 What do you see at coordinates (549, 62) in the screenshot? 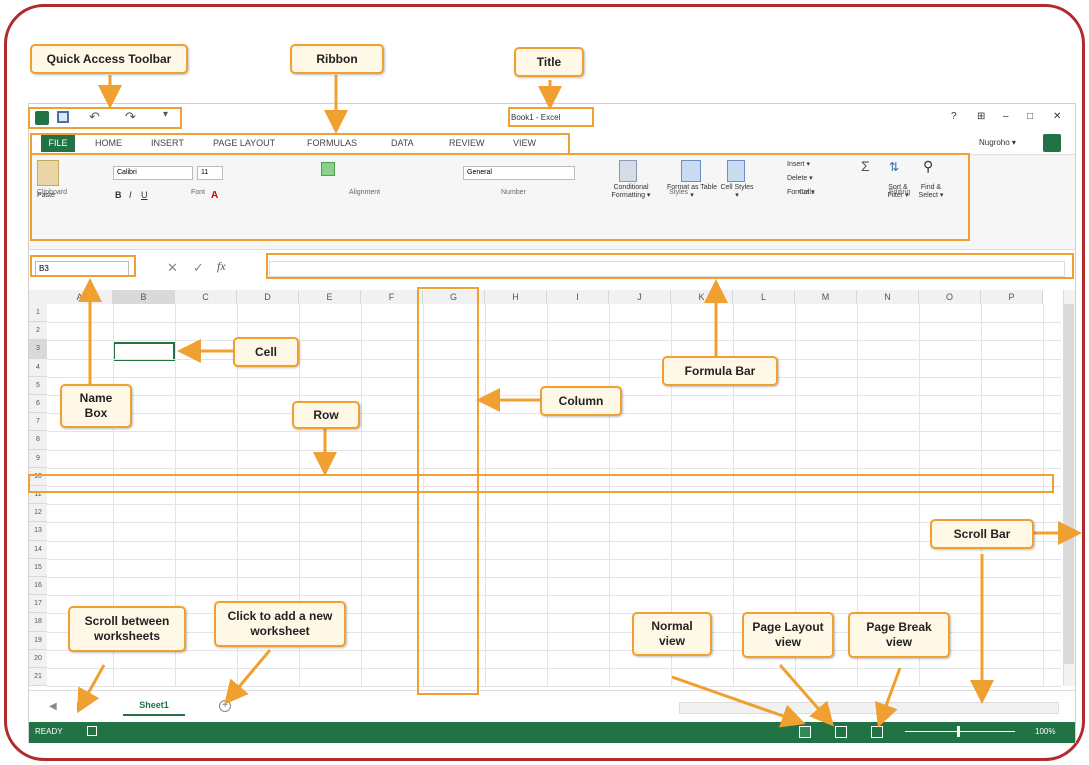
I see `callout-title: Title` at bounding box center [549, 62].